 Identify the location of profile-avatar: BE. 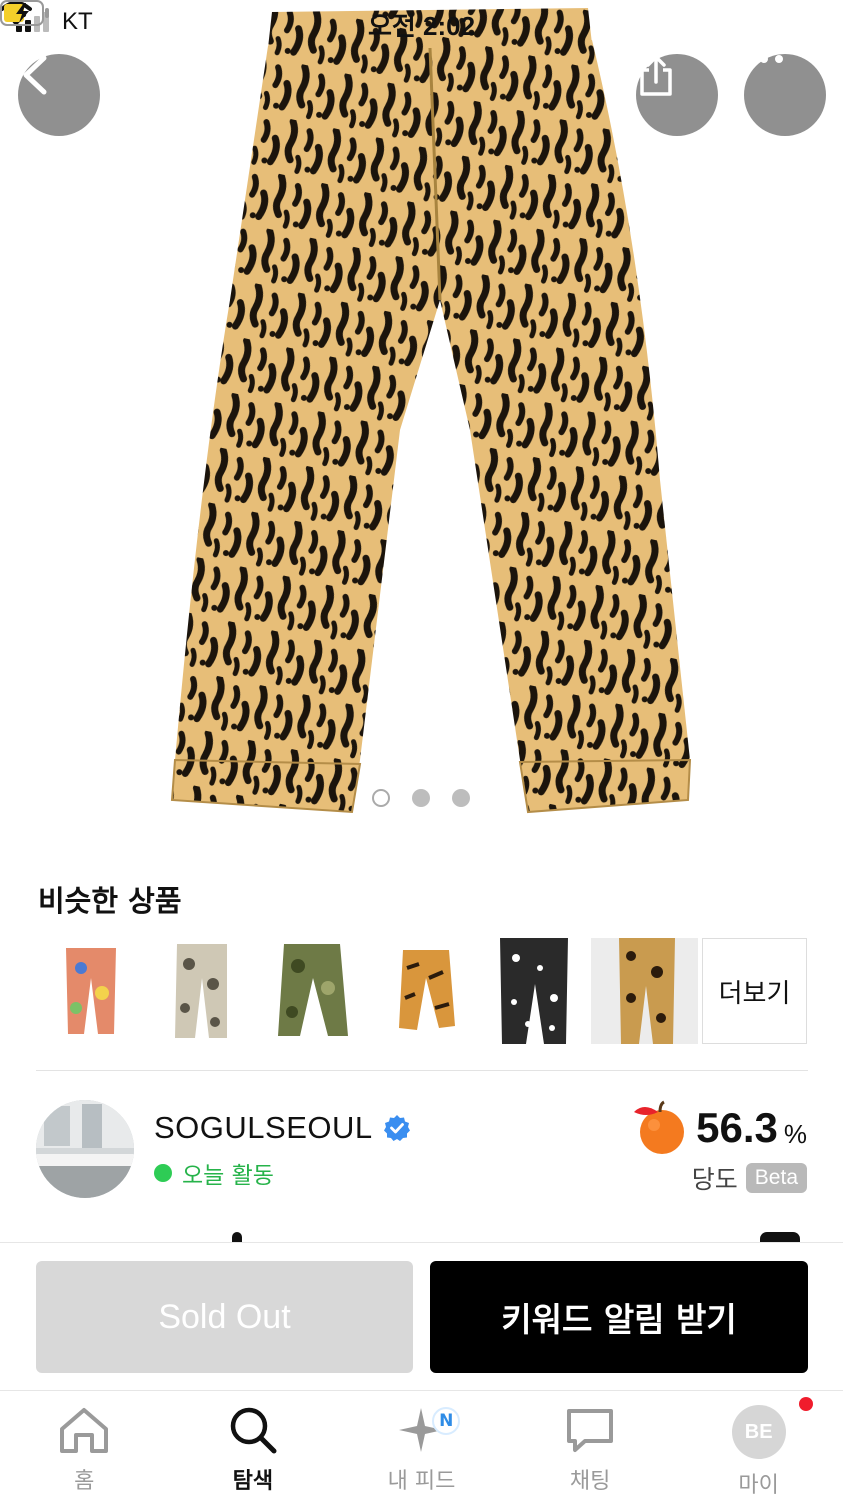
(758, 1432).